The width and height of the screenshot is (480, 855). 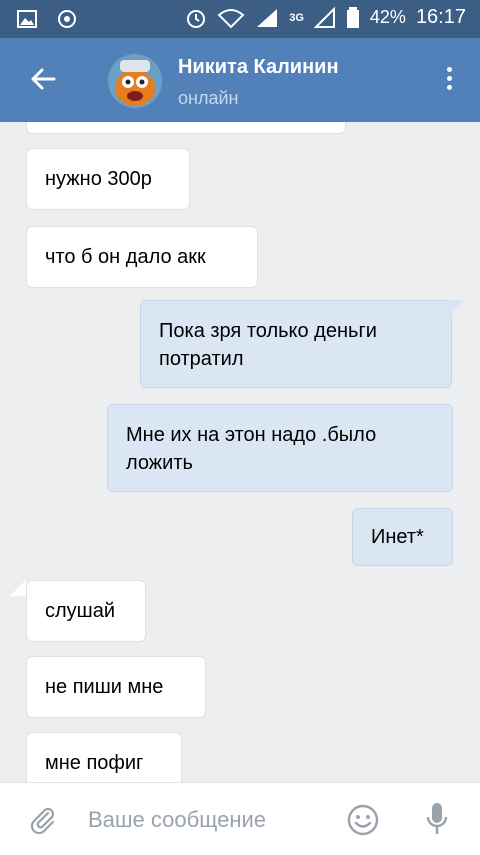 I want to click on attach-paperclip-icon, so click(x=43, y=820).